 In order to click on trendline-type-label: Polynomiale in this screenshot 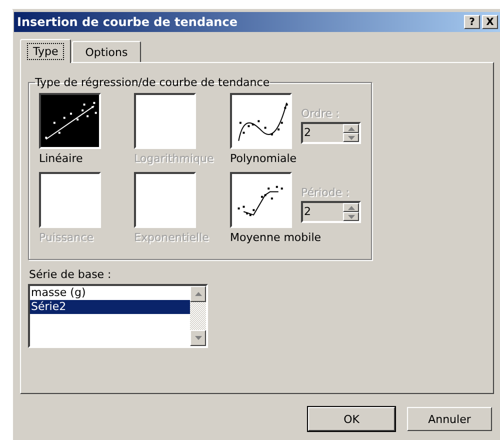, I will do `click(263, 159)`.